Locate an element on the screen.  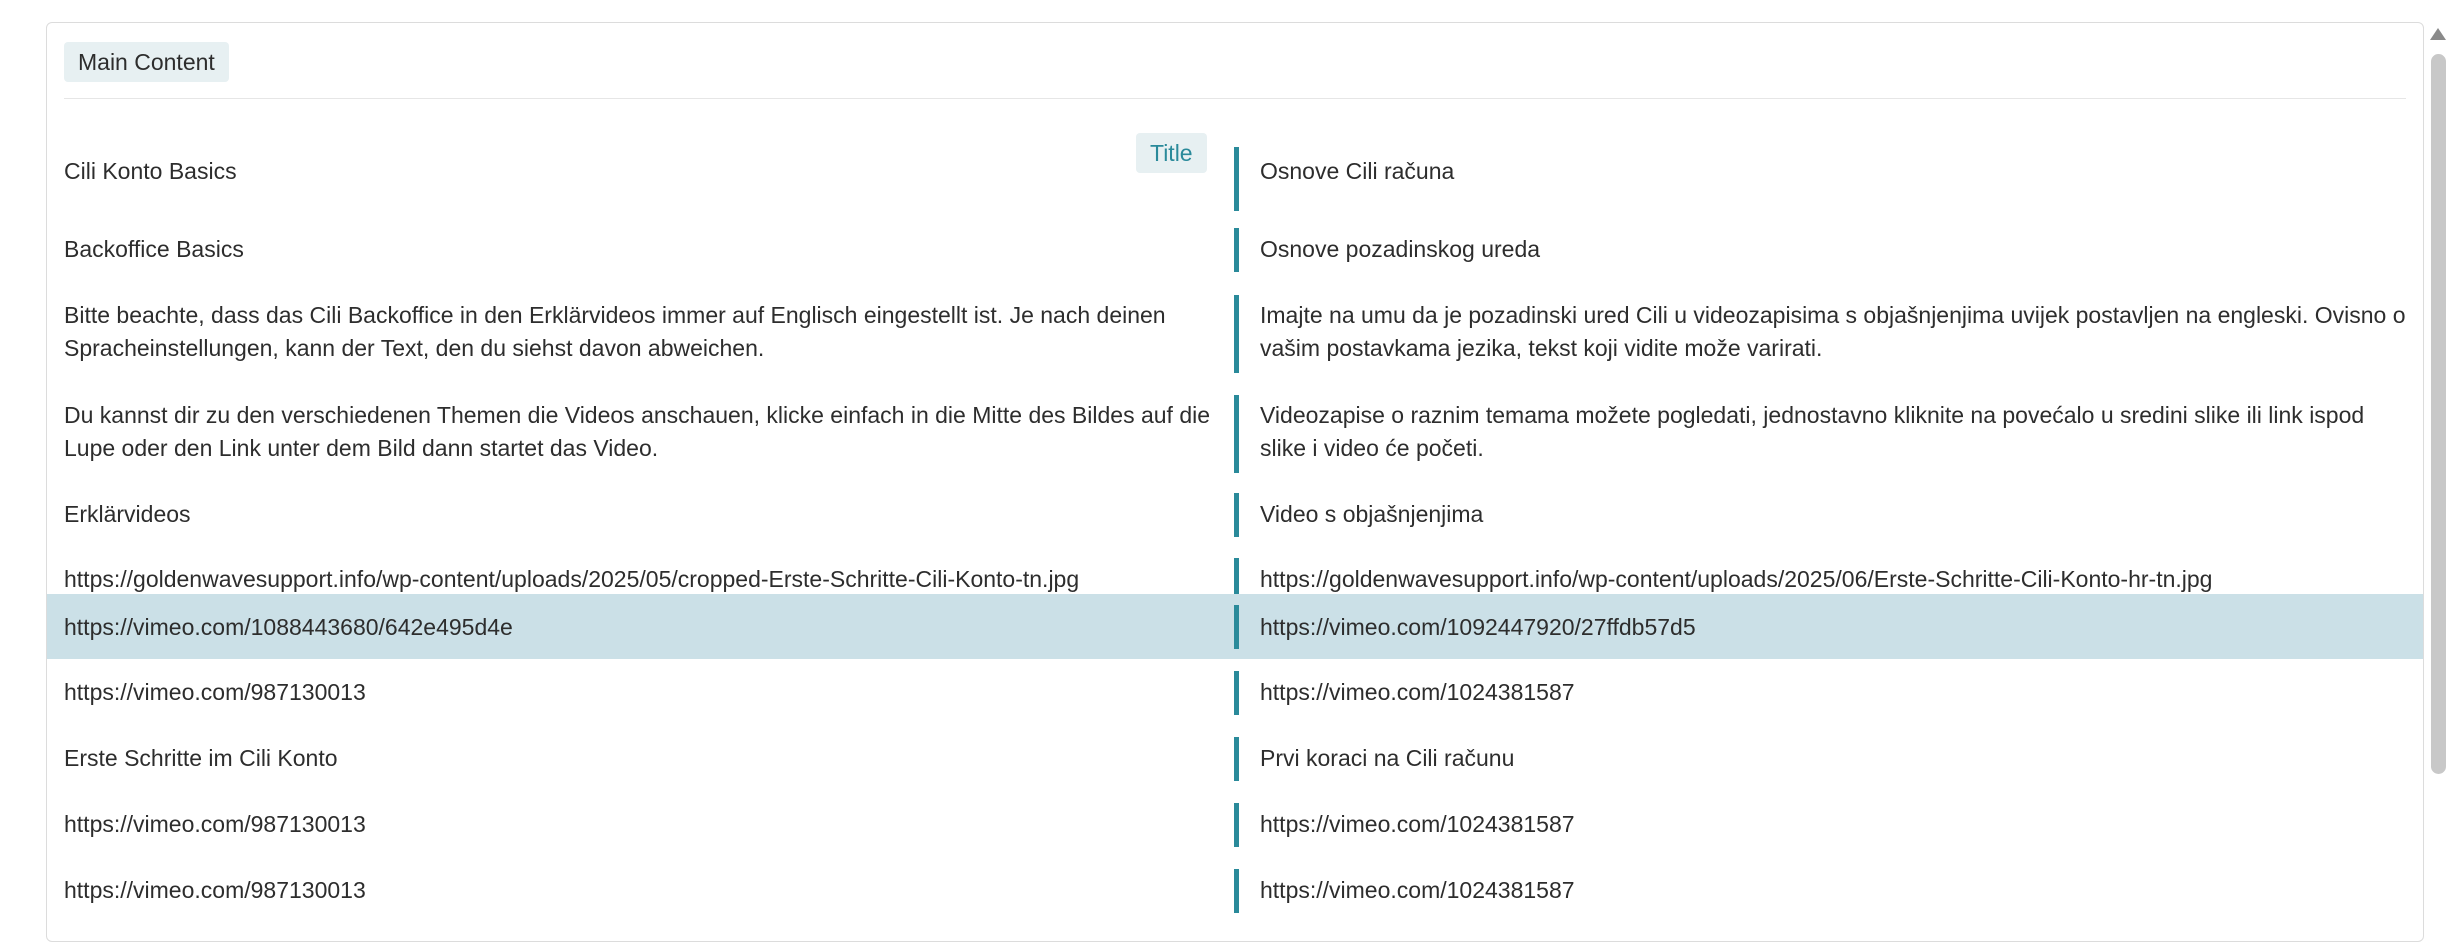
source-text: Cili Konto Basics is located at coordinates (649, 171).